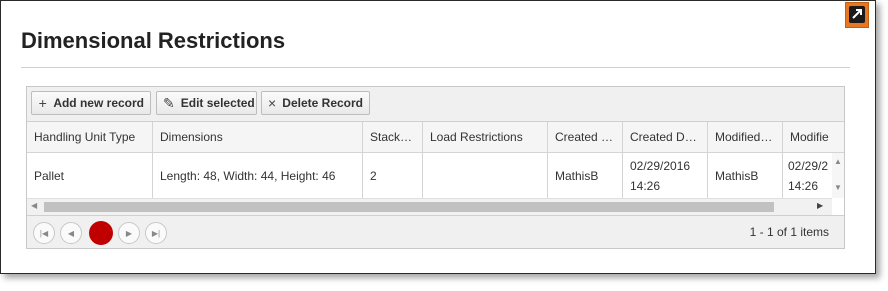 This screenshot has height=291, width=888. I want to click on current-page-button: 1, so click(101, 233).